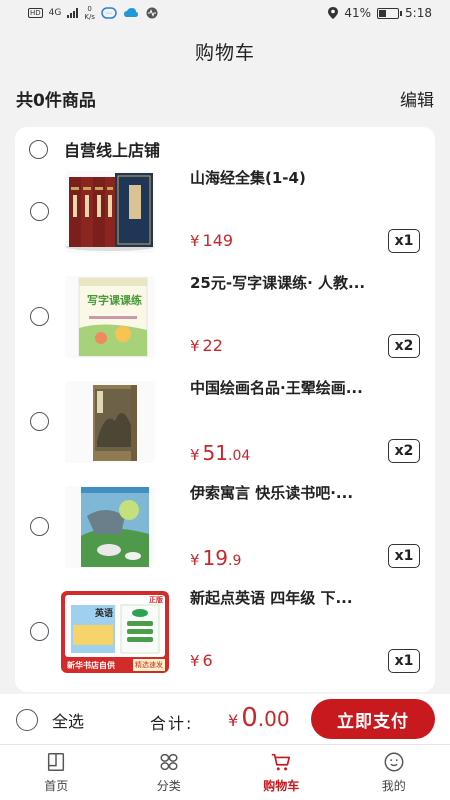 This screenshot has width=450, height=800. Describe the element at coordinates (390, 13) in the screenshot. I see `battery-icon` at that location.